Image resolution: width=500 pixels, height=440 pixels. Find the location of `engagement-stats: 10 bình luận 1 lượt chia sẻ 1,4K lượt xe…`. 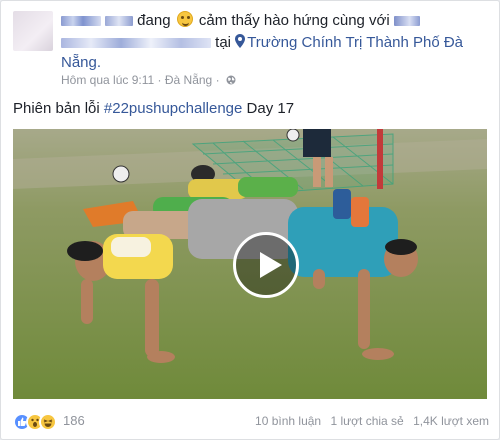

engagement-stats: 10 bình luận 1 lượt chia sẻ 1,4K lượt xe… is located at coordinates (369, 421).